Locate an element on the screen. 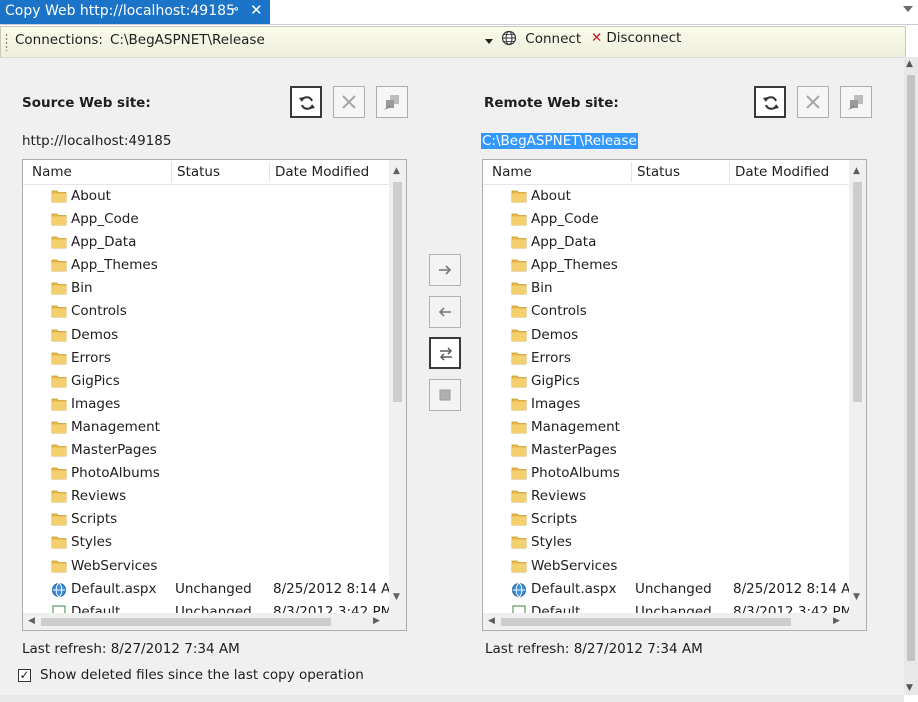 This screenshot has width=918, height=702. source-view-log-button is located at coordinates (392, 102).